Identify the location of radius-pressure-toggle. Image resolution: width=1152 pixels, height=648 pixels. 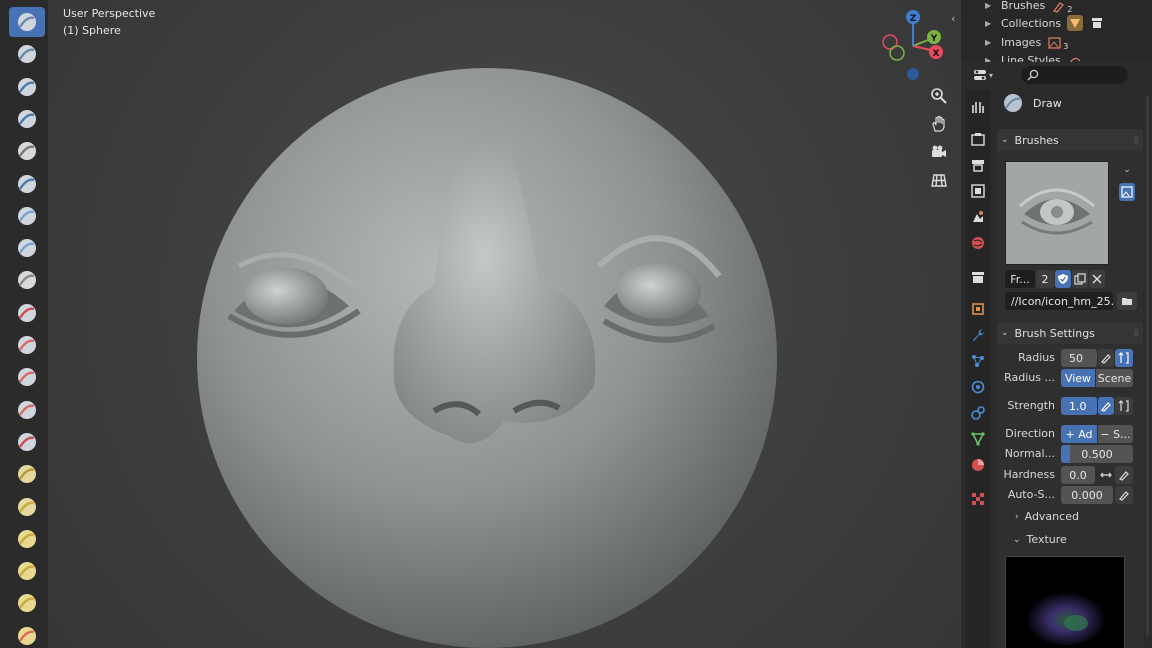
(1106, 358).